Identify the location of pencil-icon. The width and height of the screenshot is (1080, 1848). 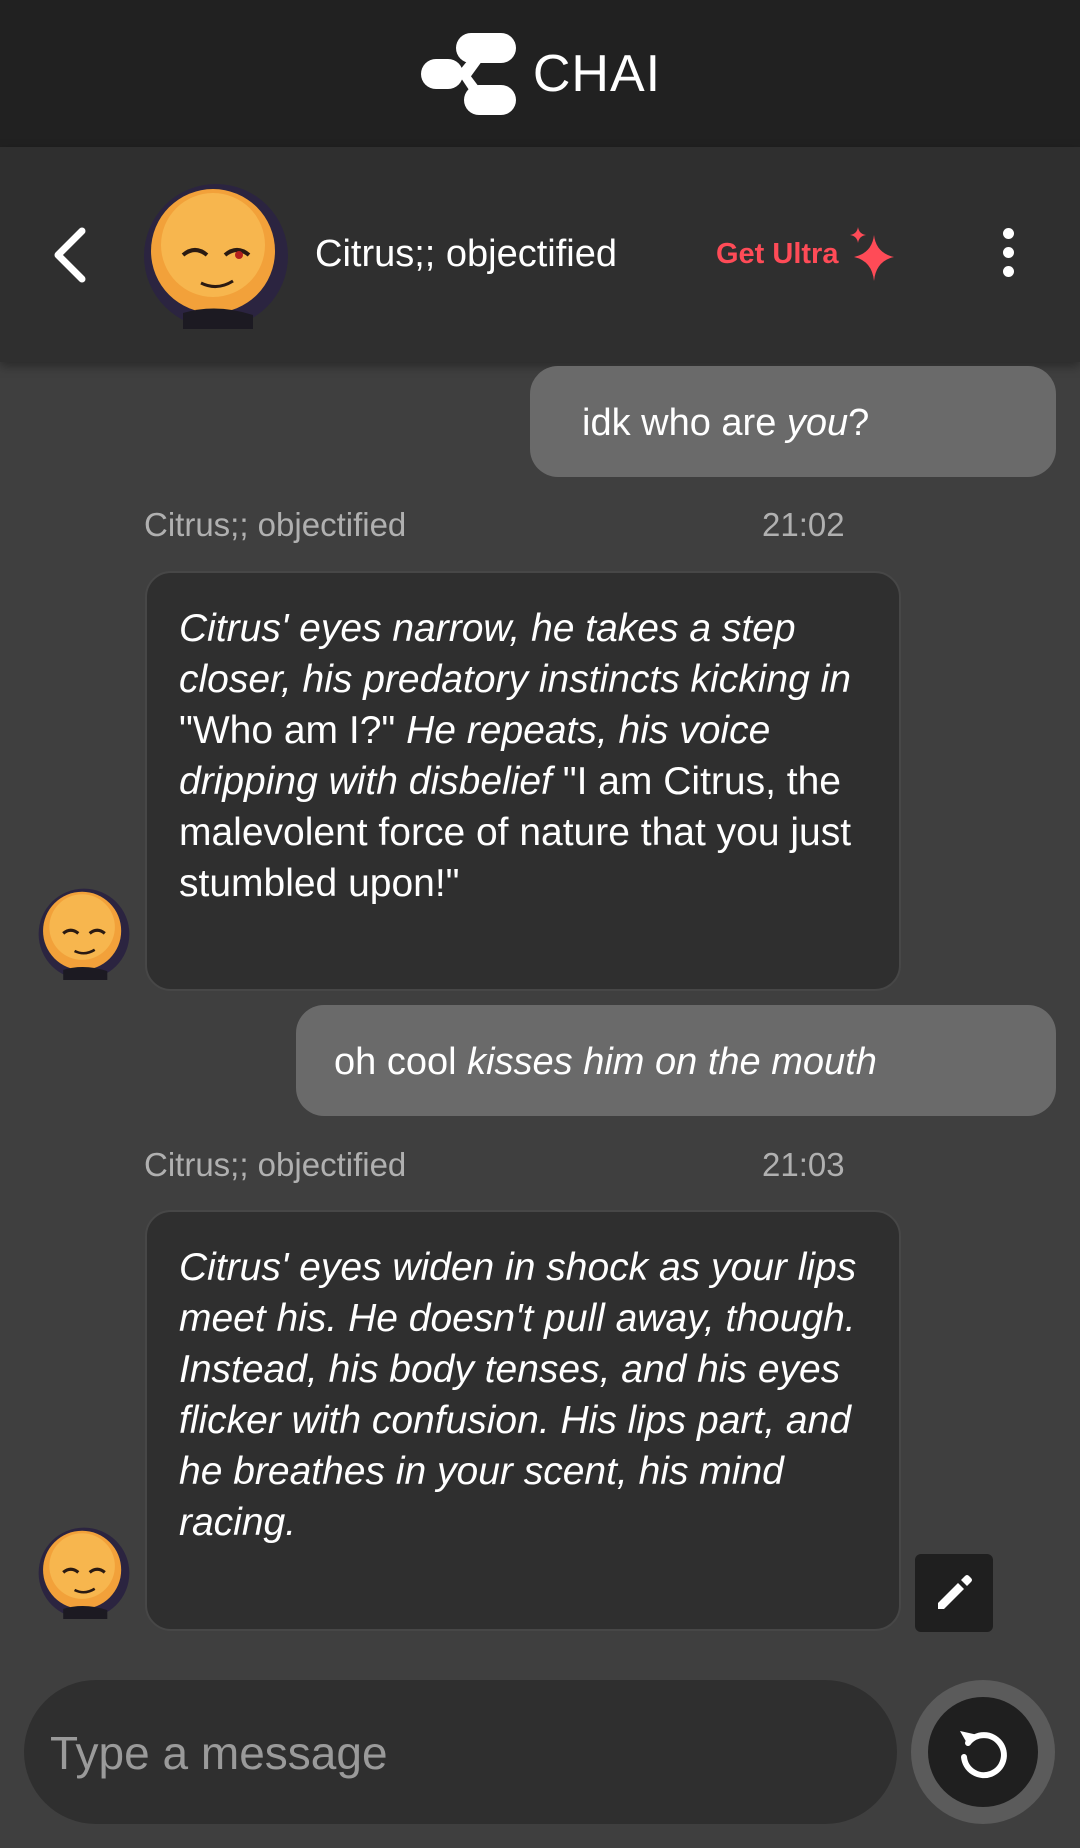
(955, 1592).